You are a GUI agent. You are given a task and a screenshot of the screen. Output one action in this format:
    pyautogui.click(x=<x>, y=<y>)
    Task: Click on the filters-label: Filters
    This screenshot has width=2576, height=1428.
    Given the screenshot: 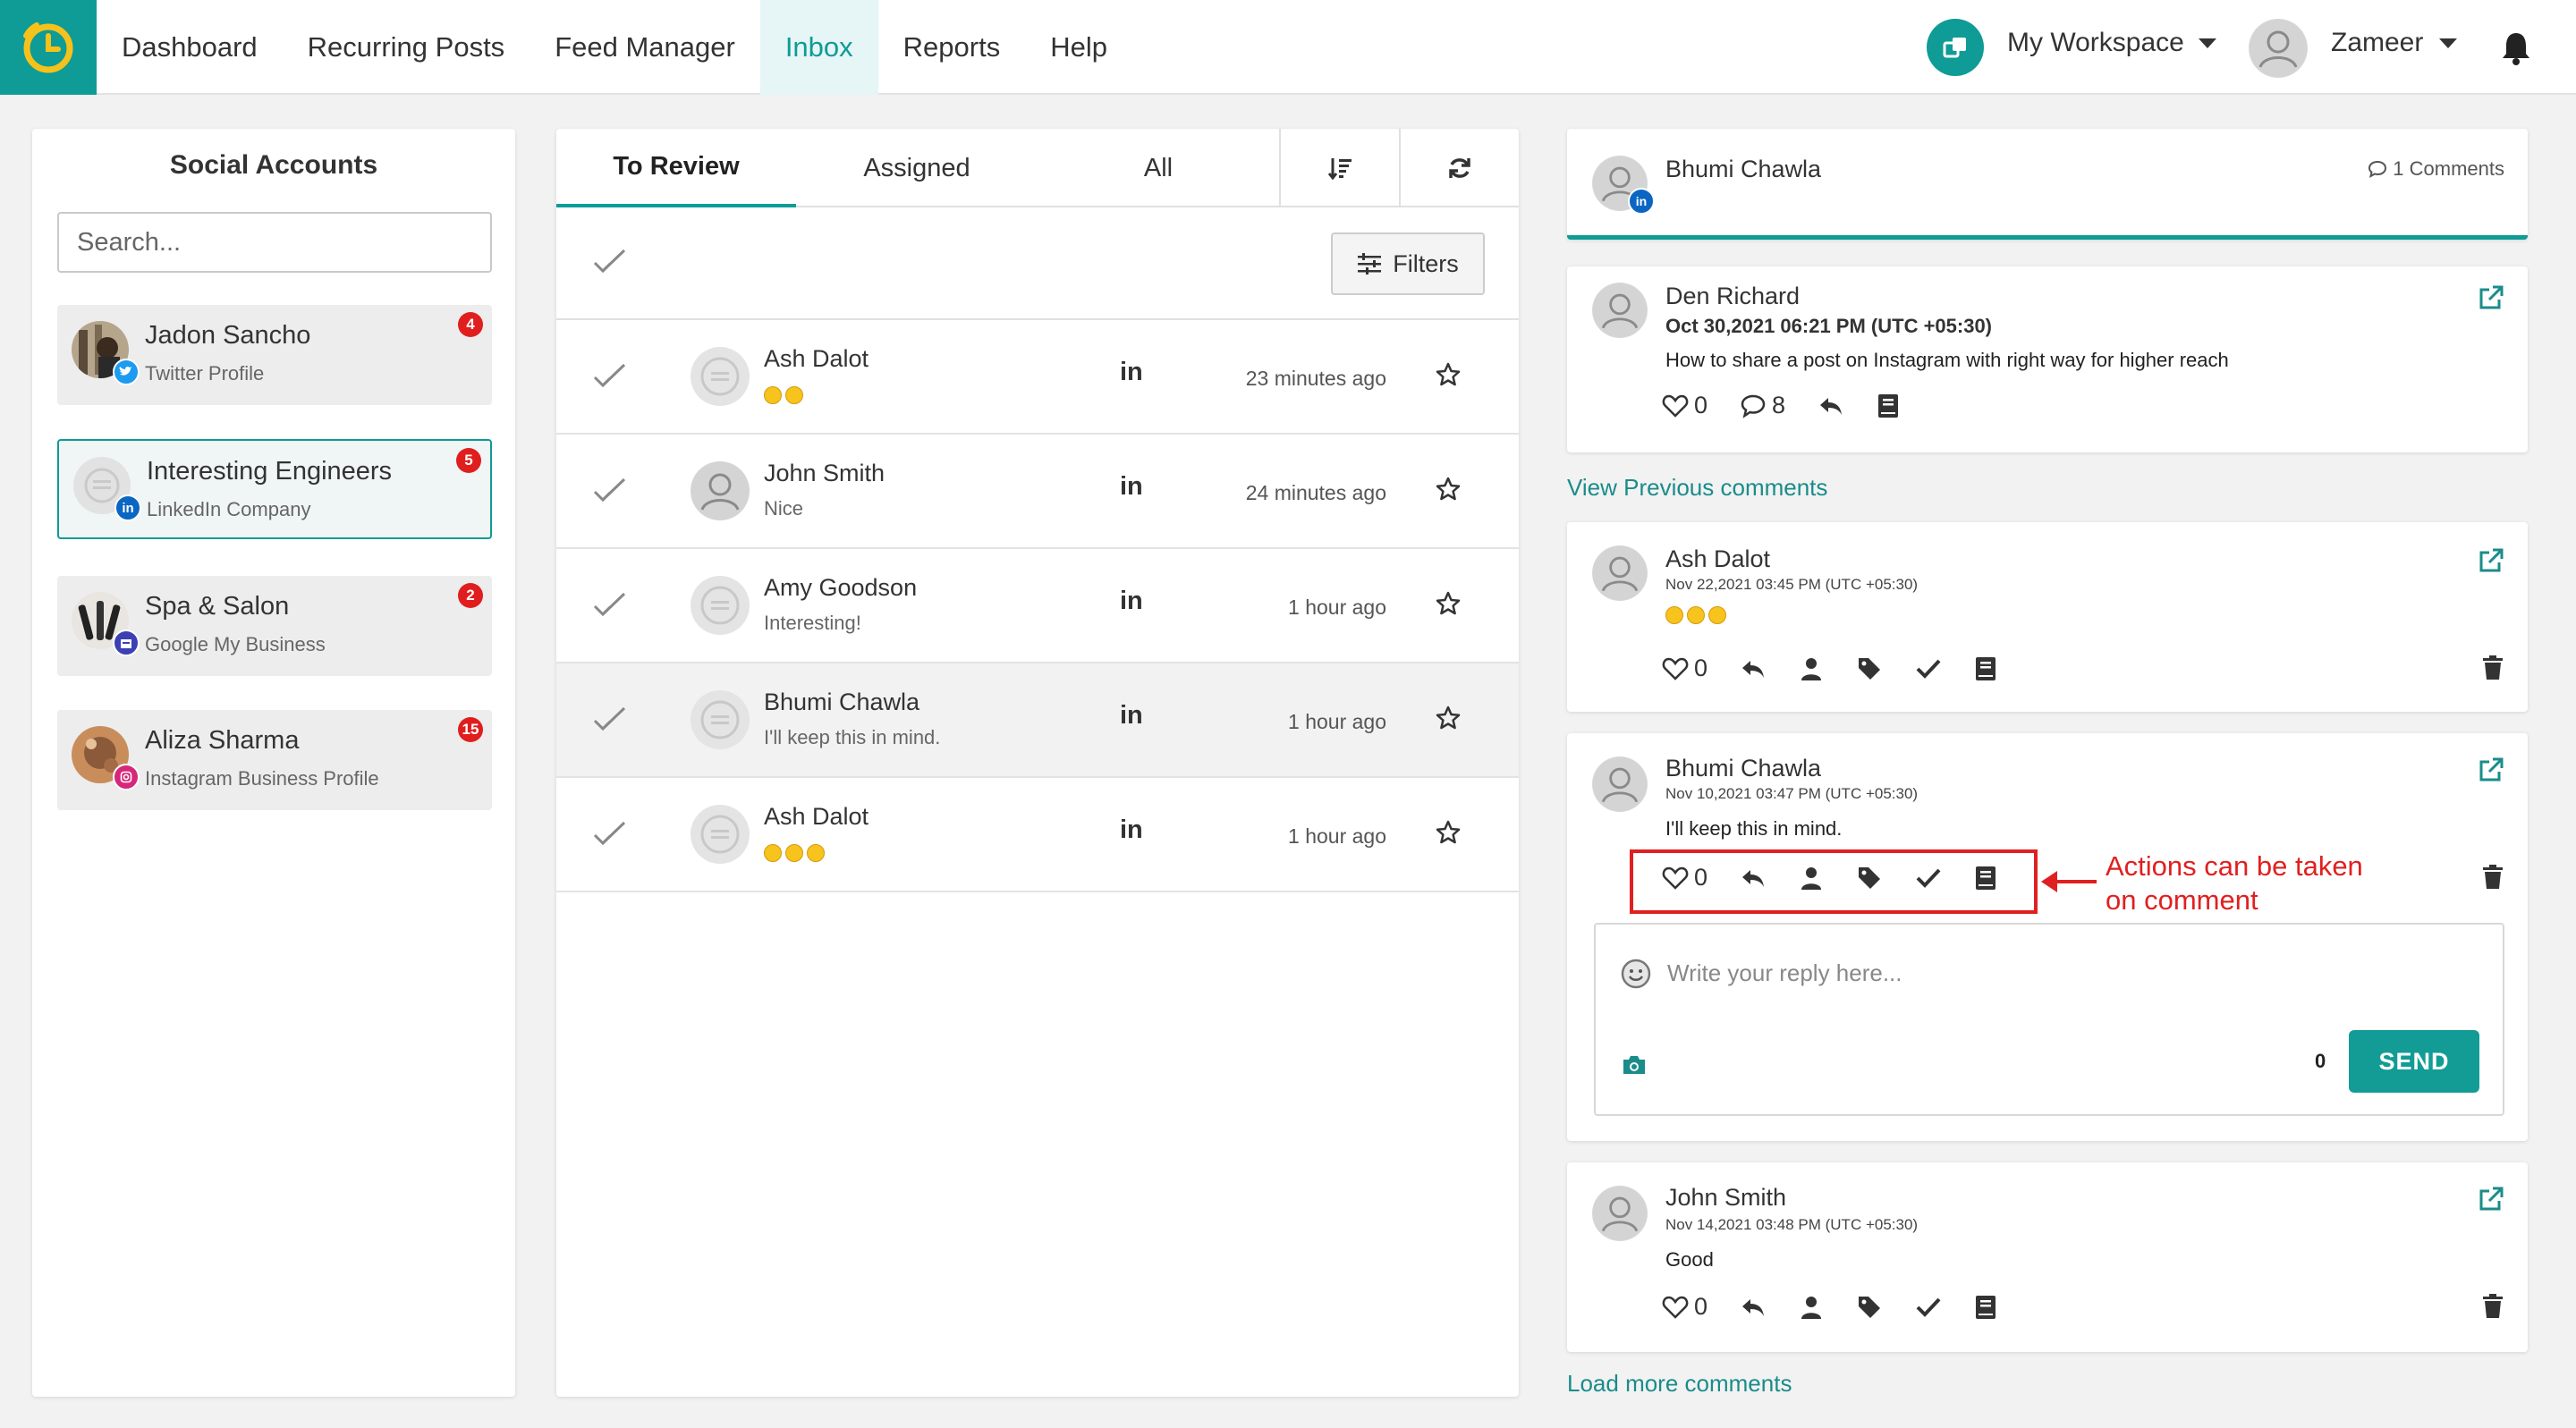 What is the action you would take?
    pyautogui.click(x=1426, y=263)
    